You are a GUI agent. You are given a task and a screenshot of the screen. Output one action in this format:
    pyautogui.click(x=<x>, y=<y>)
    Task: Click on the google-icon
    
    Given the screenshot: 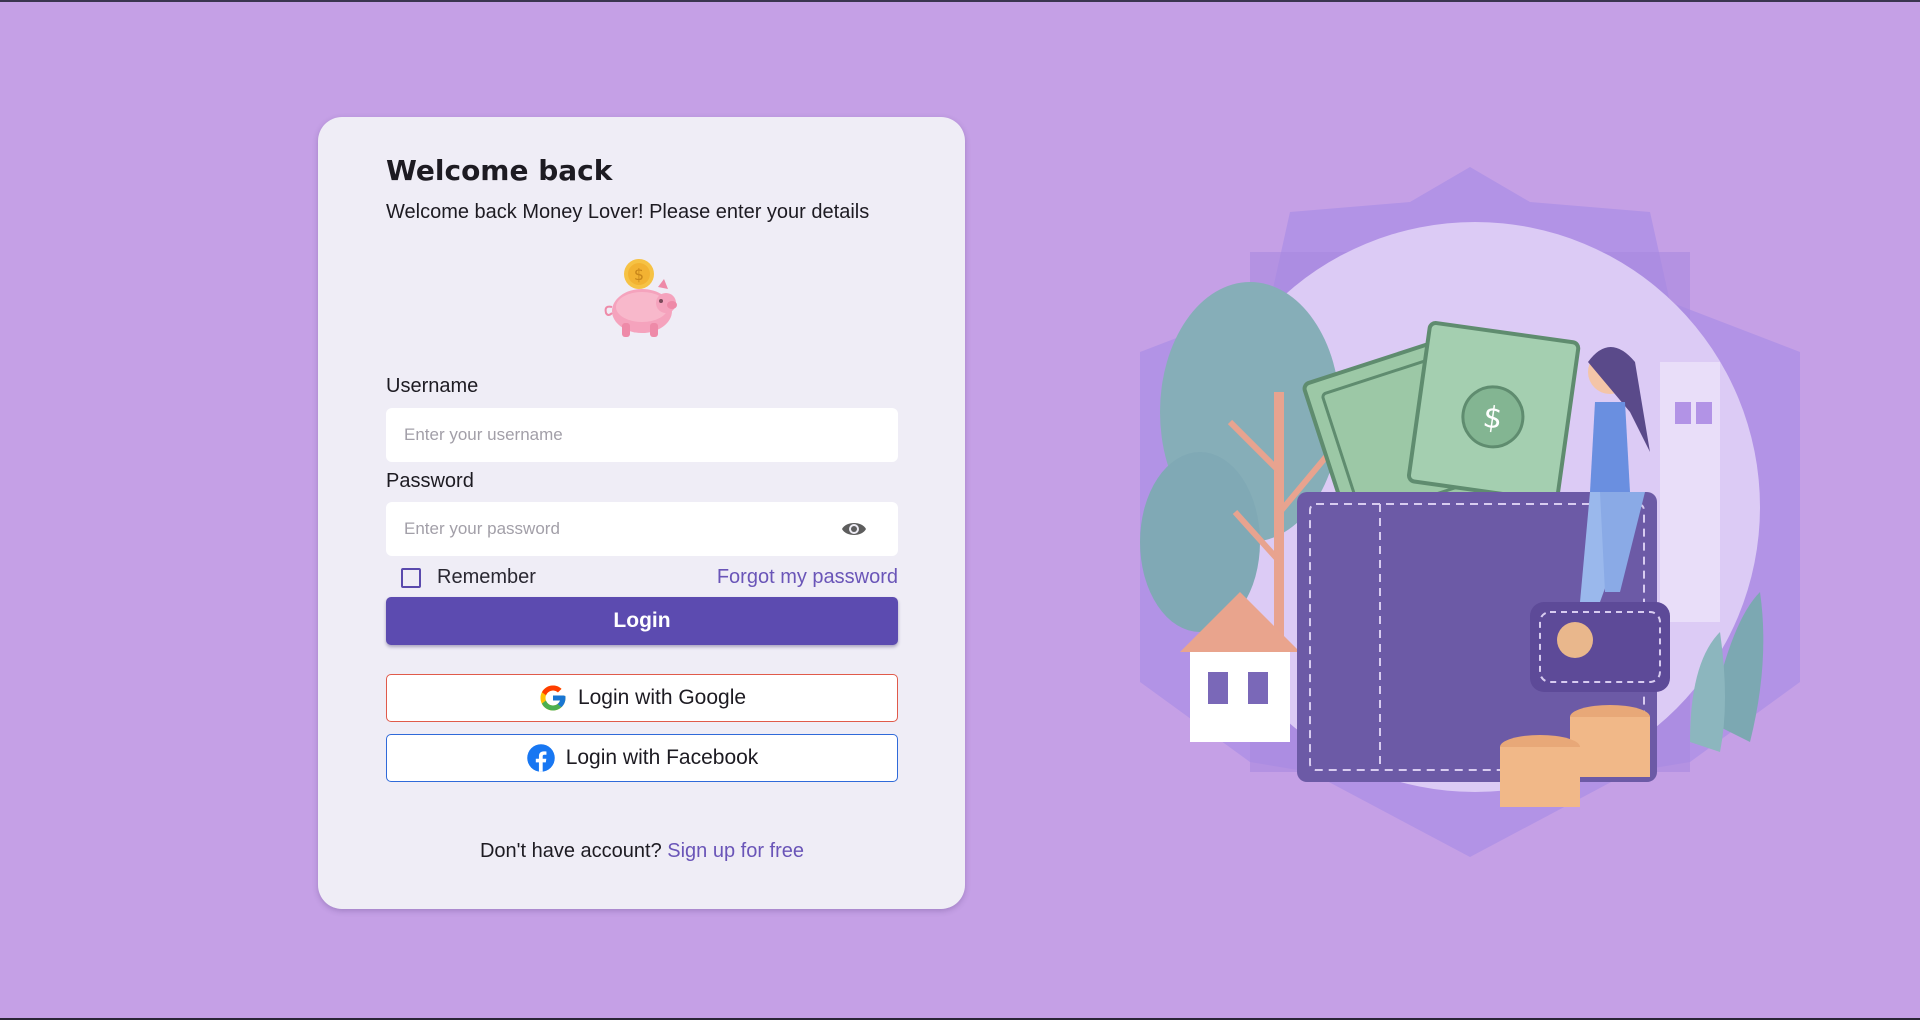 What is the action you would take?
    pyautogui.click(x=553, y=698)
    